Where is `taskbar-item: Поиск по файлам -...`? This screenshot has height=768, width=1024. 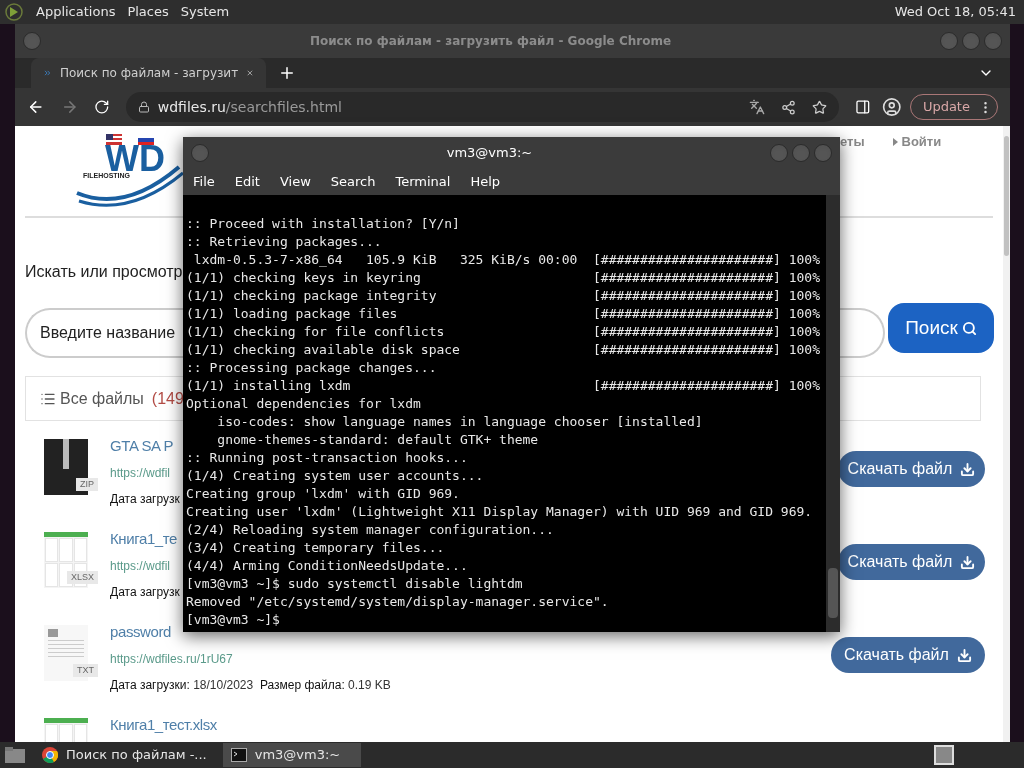
taskbar-item: Поиск по файлам -... is located at coordinates (124, 755).